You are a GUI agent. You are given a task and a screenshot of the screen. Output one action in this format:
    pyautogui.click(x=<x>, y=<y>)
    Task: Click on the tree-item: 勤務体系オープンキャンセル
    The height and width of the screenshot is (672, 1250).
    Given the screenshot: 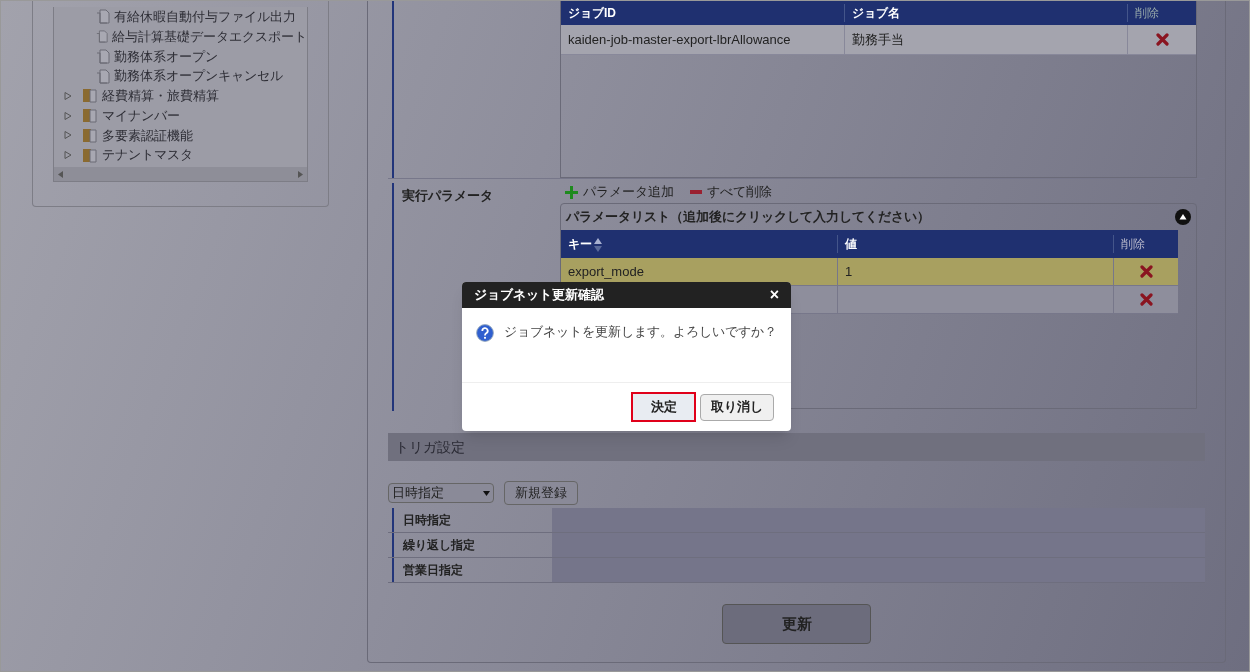 What is the action you would take?
    pyautogui.click(x=180, y=76)
    